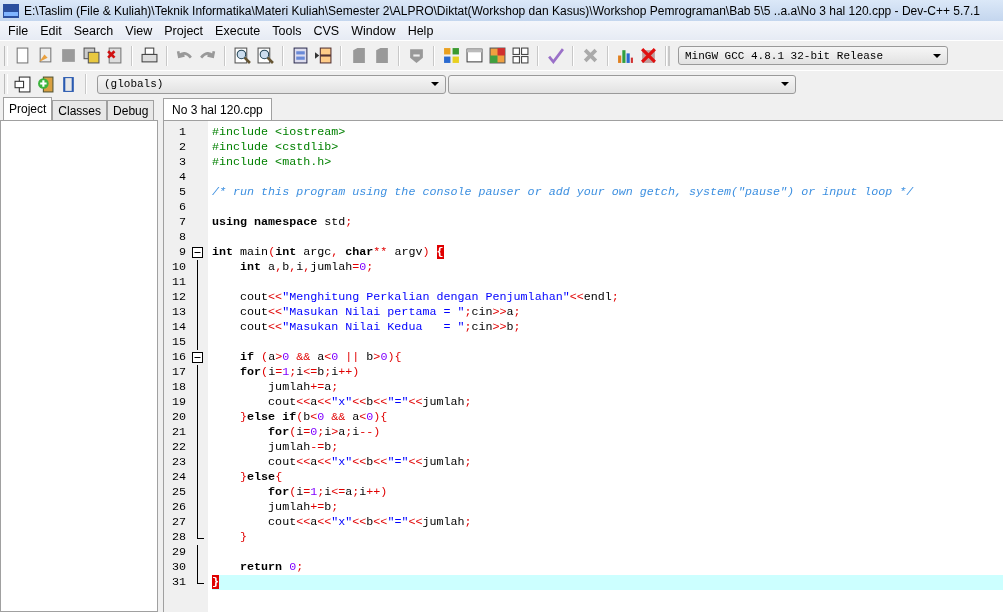 The image size is (1003, 612). Describe the element at coordinates (182, 147) in the screenshot. I see `line-number: 2` at that location.